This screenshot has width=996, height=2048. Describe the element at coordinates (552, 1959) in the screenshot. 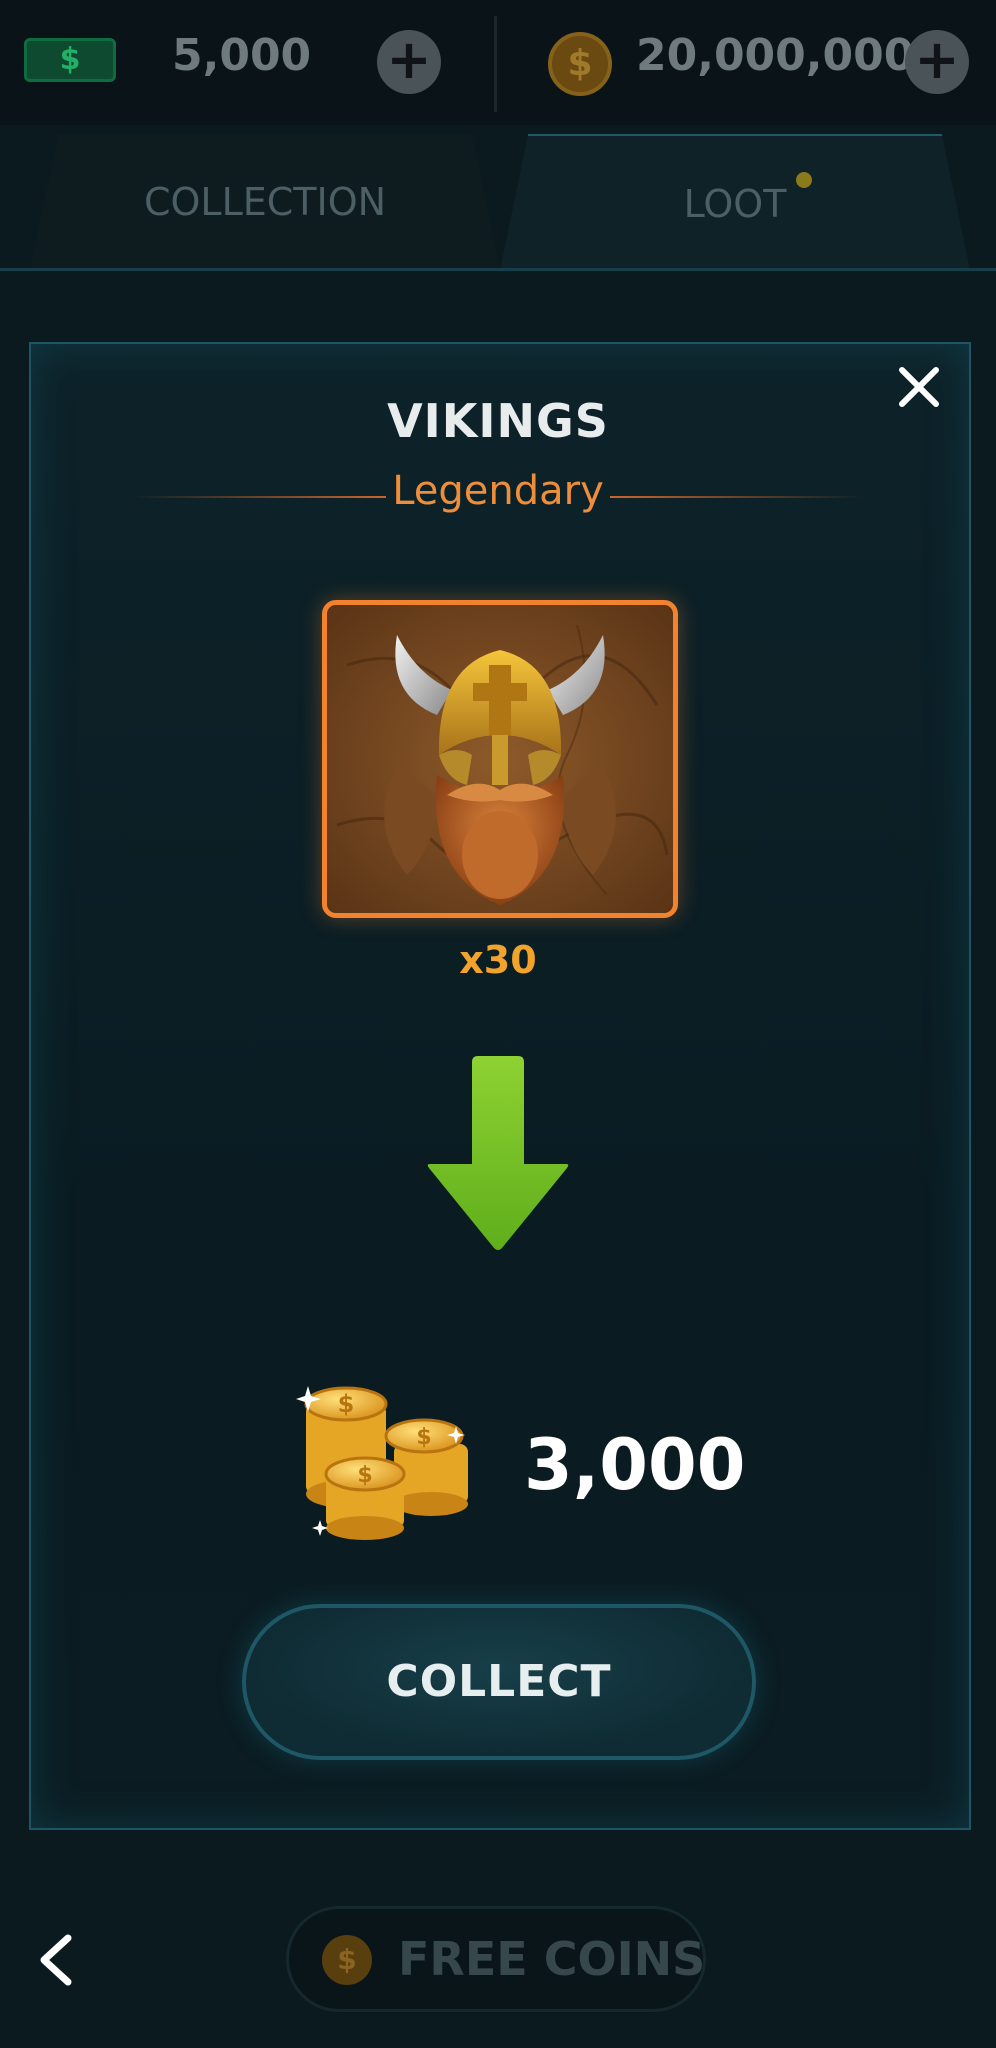

I see `free-coins-label: FREE COINS` at that location.